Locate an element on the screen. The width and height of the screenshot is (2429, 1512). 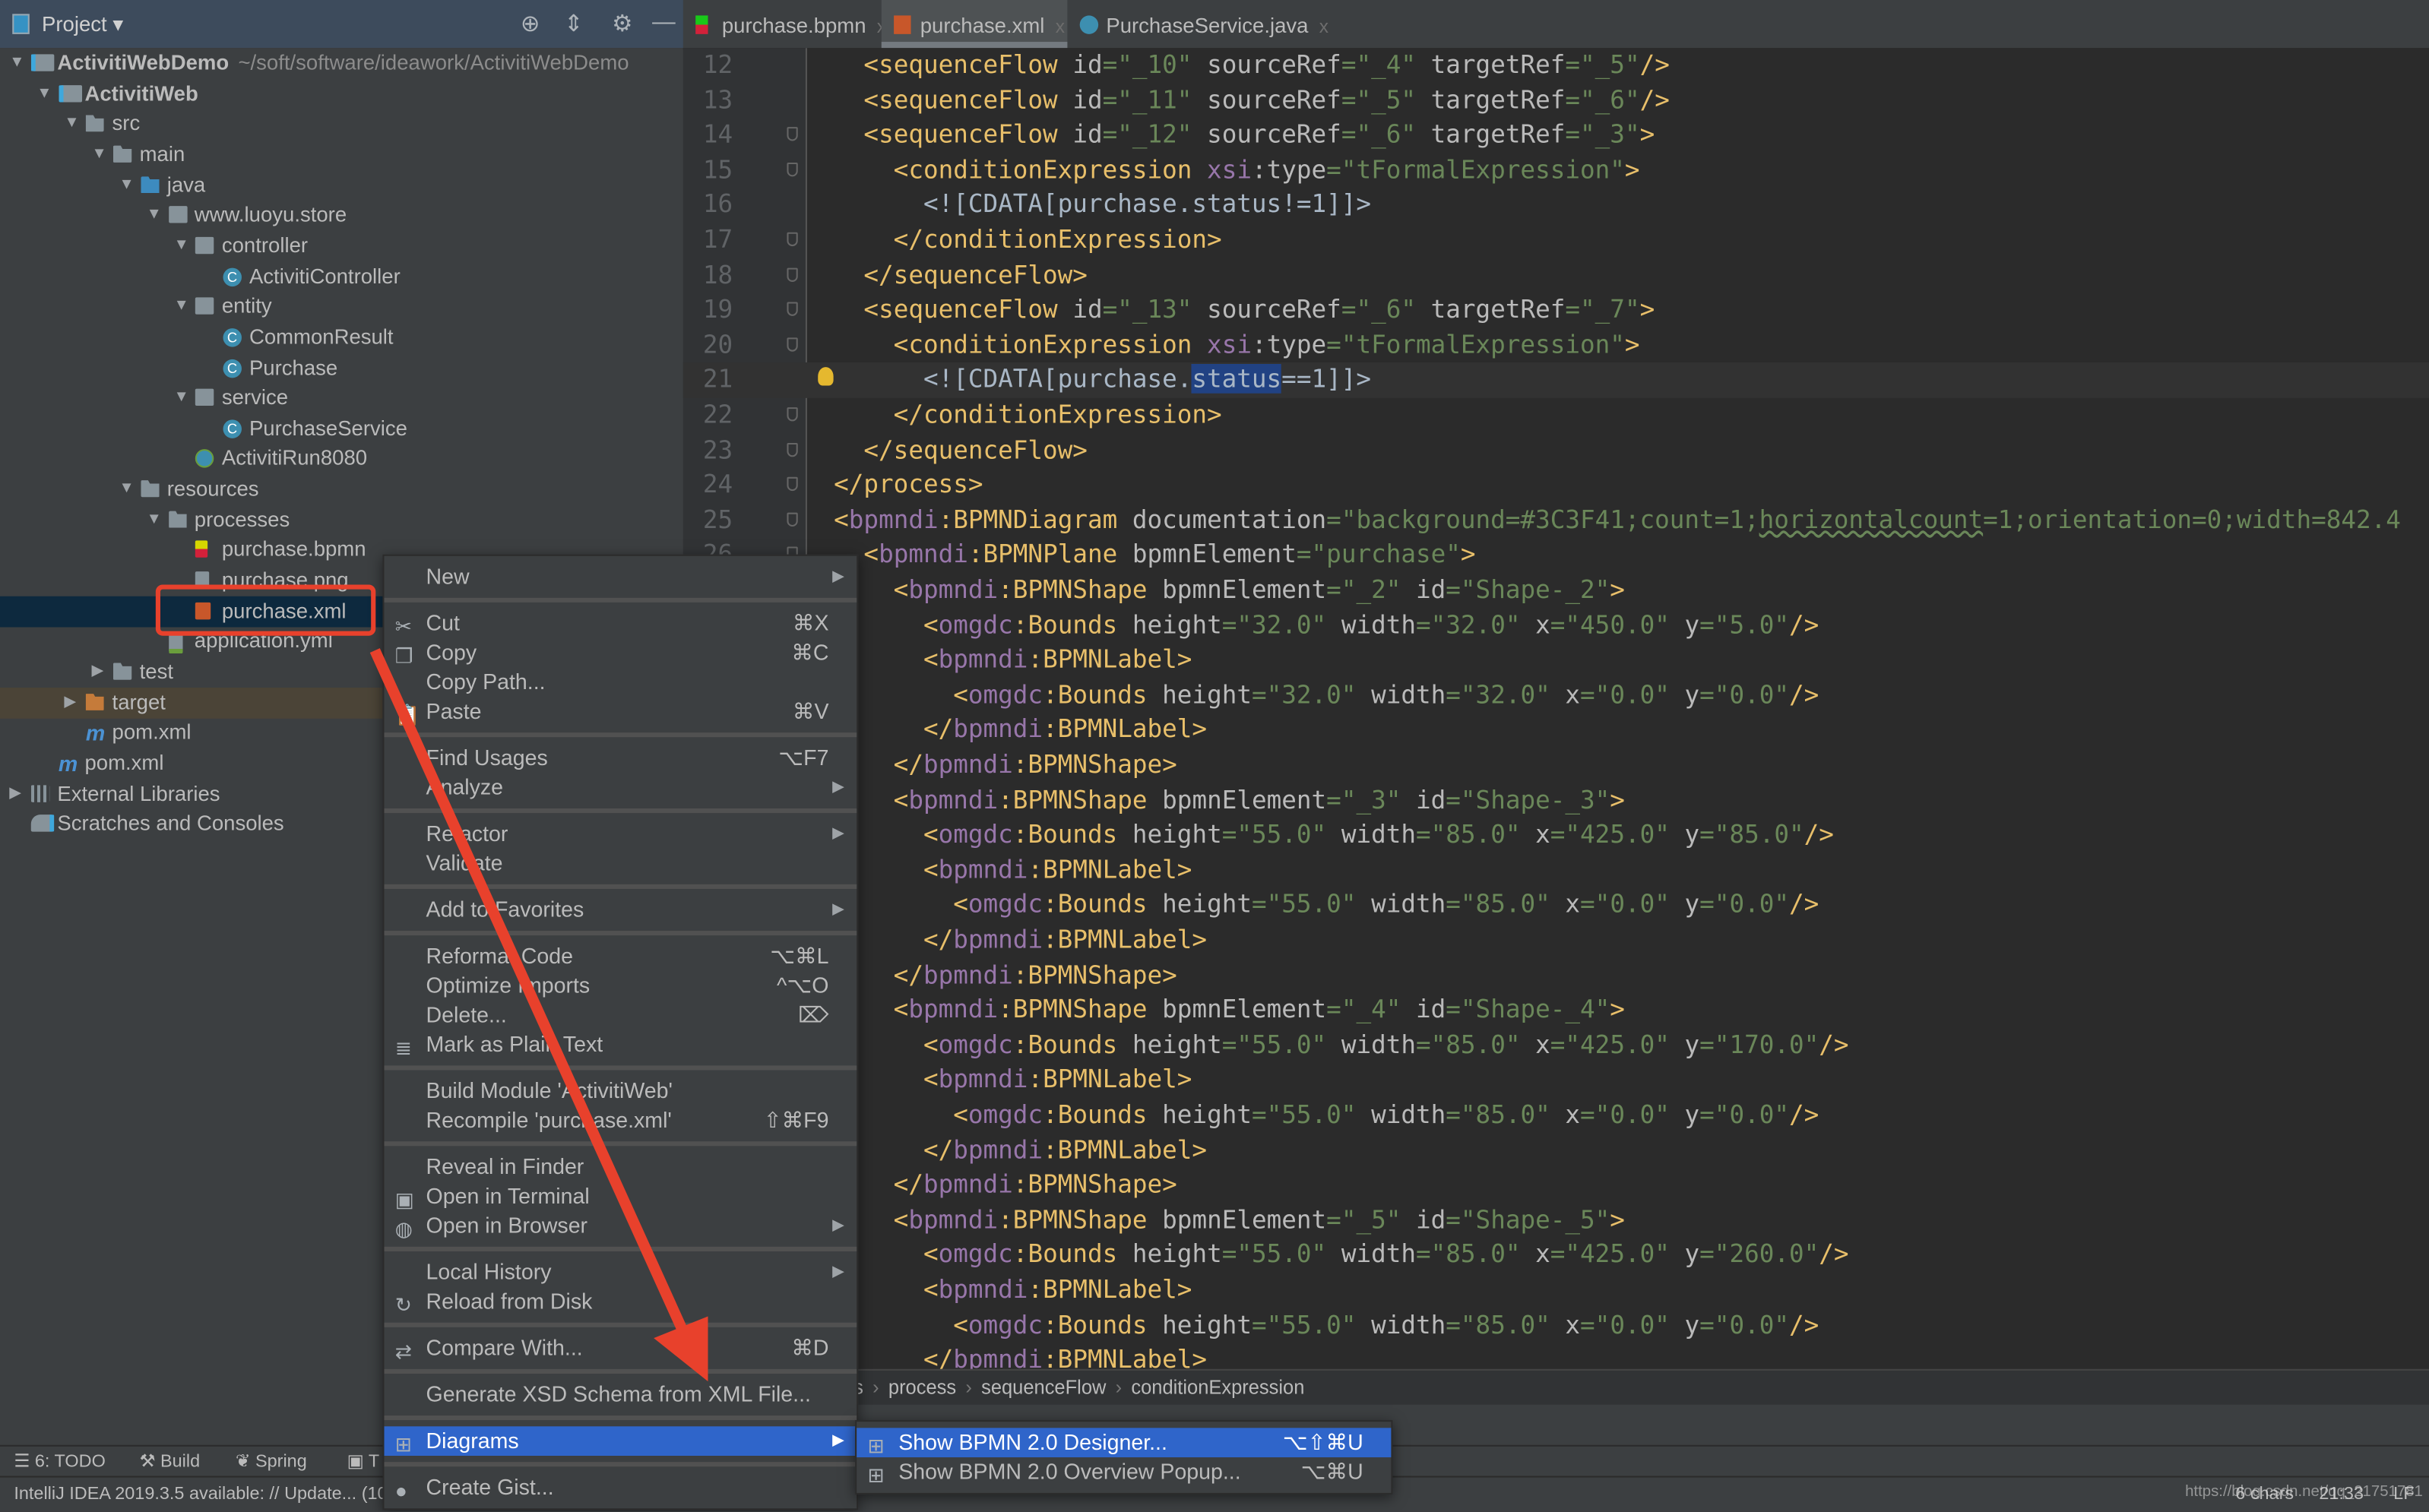
menu-item-delete: Delete... ⌦ is located at coordinates (621, 1015).